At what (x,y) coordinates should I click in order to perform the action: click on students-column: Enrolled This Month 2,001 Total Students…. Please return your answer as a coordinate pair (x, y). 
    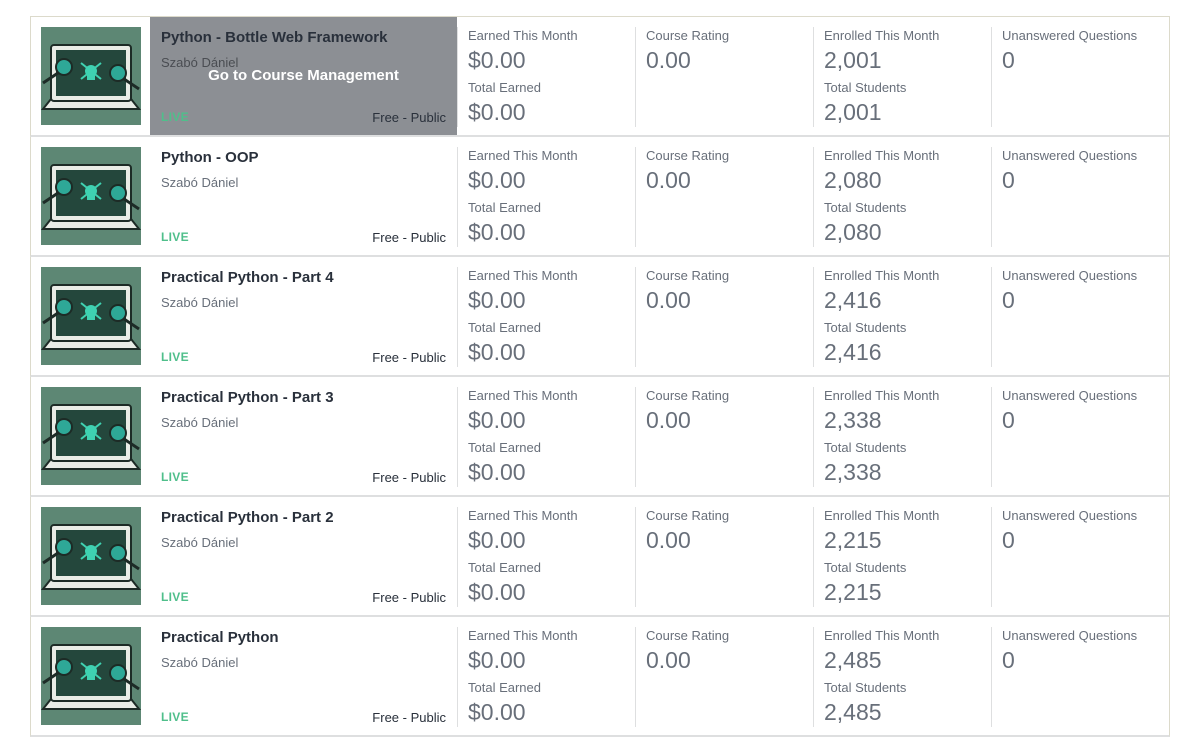
    Looking at the image, I should click on (901, 77).